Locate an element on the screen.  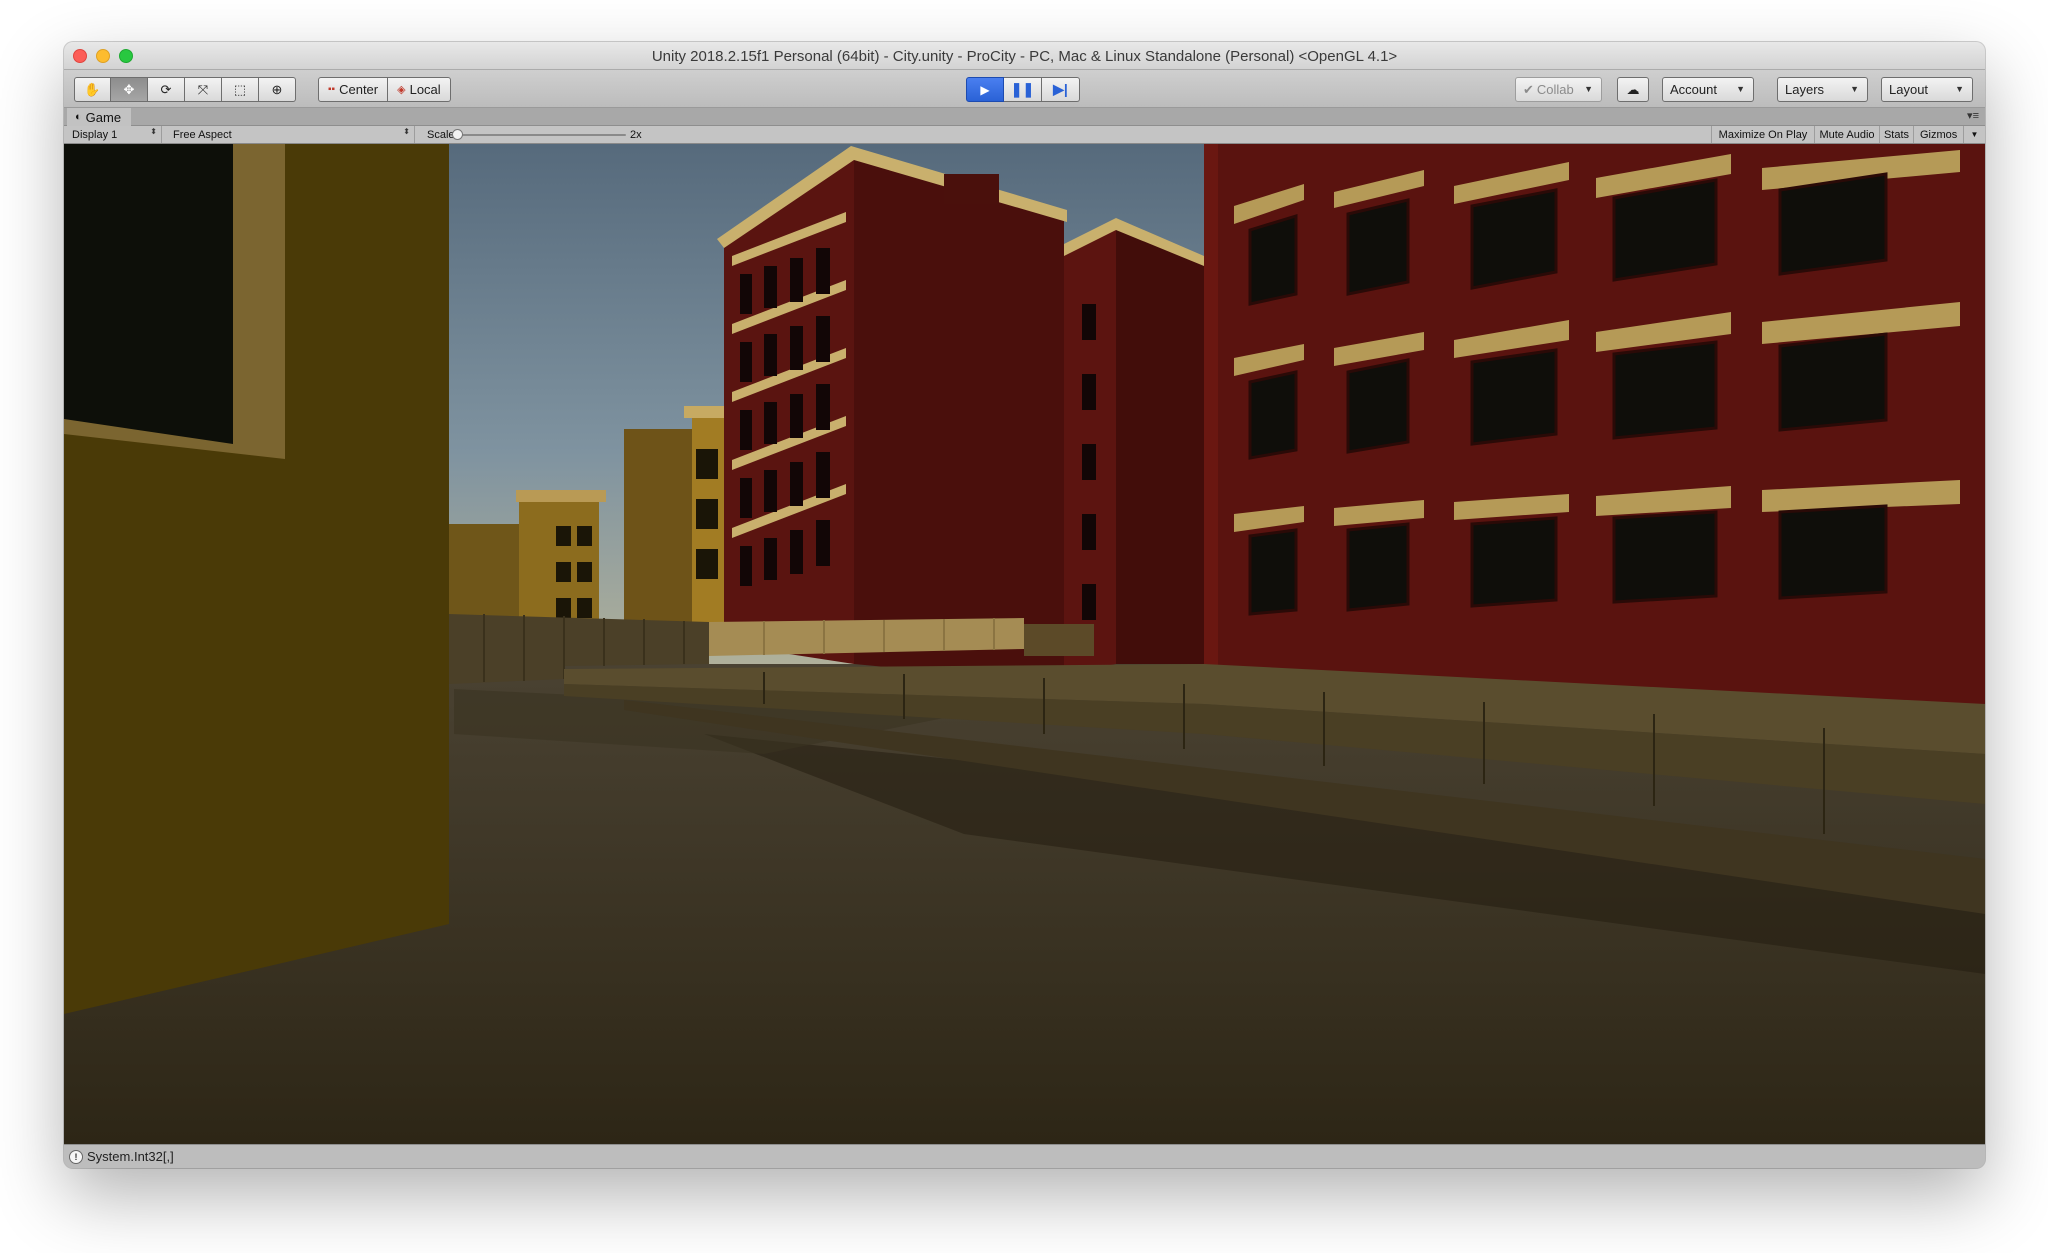
transform-icon: ⊕ is located at coordinates (277, 89).